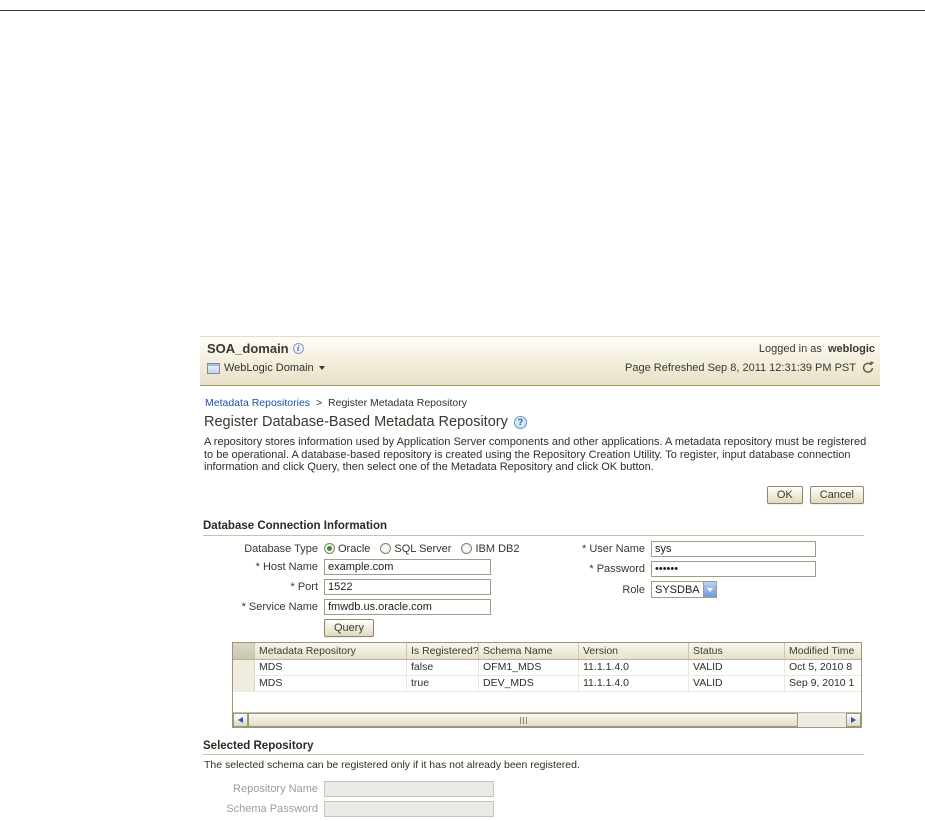 The image size is (925, 821). Describe the element at coordinates (349, 627) in the screenshot. I see `query-button: Query` at that location.